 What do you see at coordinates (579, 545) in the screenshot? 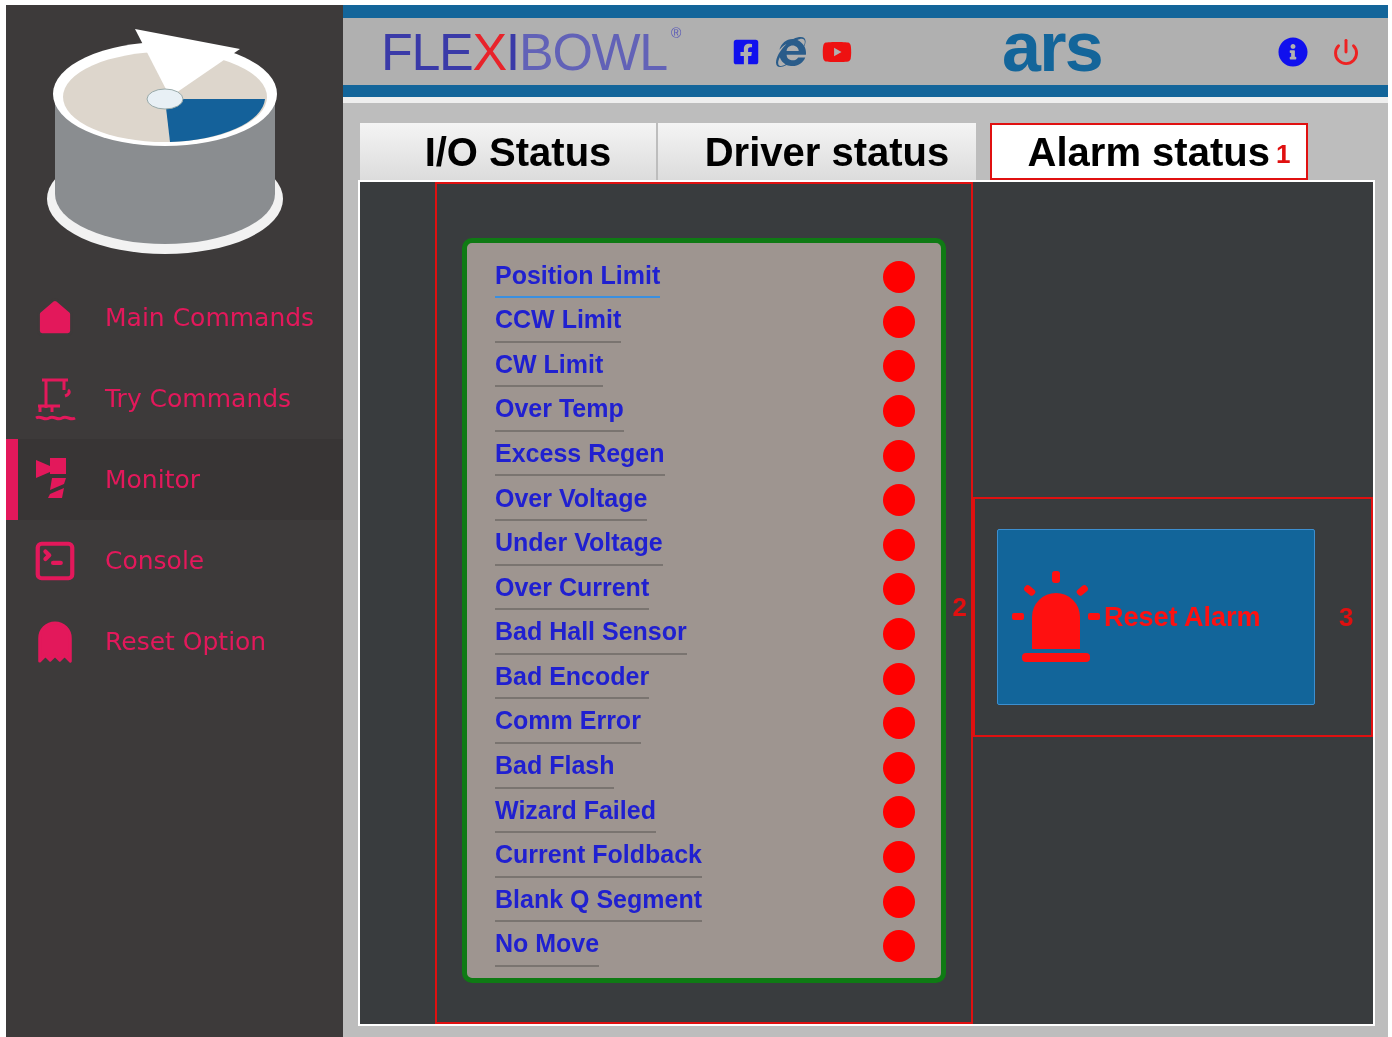
I see `alarm-label: Under Voltage` at bounding box center [579, 545].